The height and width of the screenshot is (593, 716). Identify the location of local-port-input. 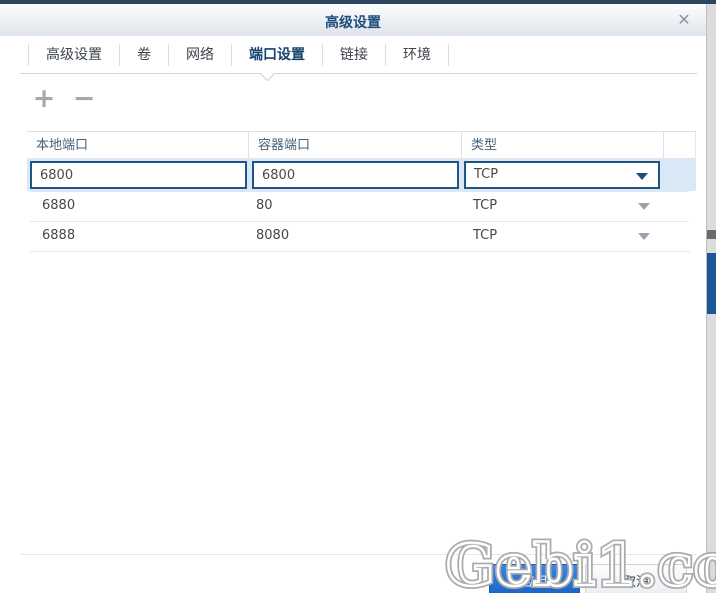
(138, 175).